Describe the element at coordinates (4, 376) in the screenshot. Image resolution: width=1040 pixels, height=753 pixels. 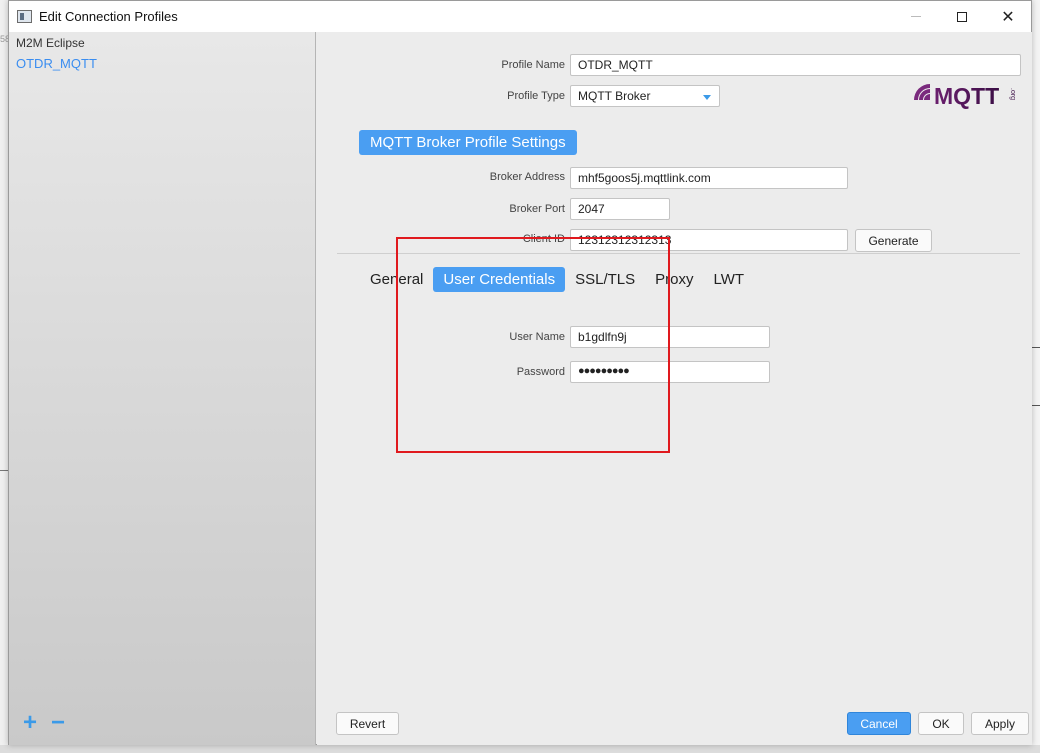
I see `background-app-left` at that location.